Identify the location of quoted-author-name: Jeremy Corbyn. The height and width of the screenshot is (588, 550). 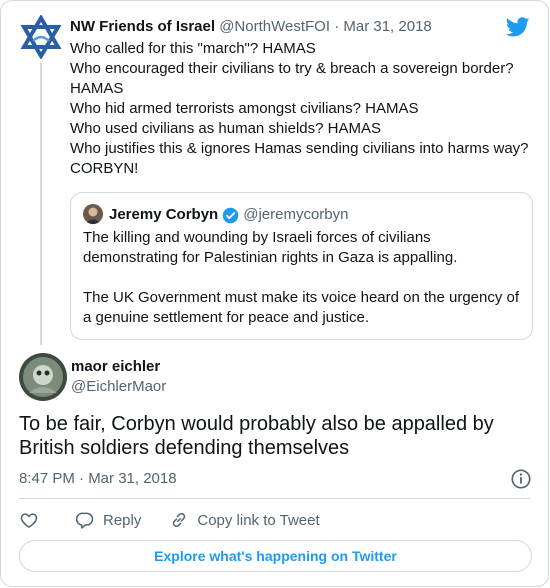
(164, 214).